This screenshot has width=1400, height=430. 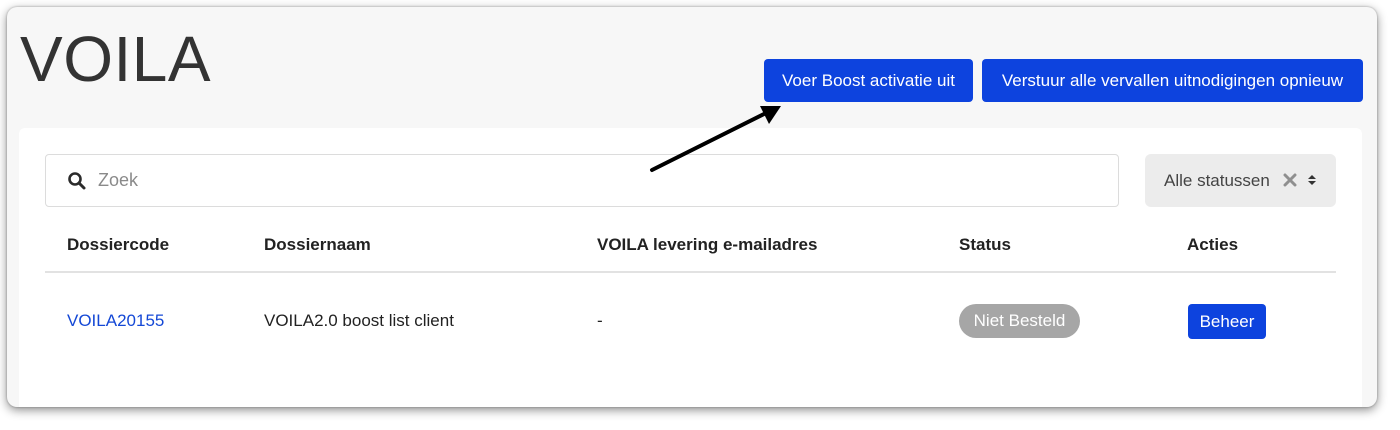 I want to click on column-header-dossiernaam: Dossiernaam, so click(x=317, y=245).